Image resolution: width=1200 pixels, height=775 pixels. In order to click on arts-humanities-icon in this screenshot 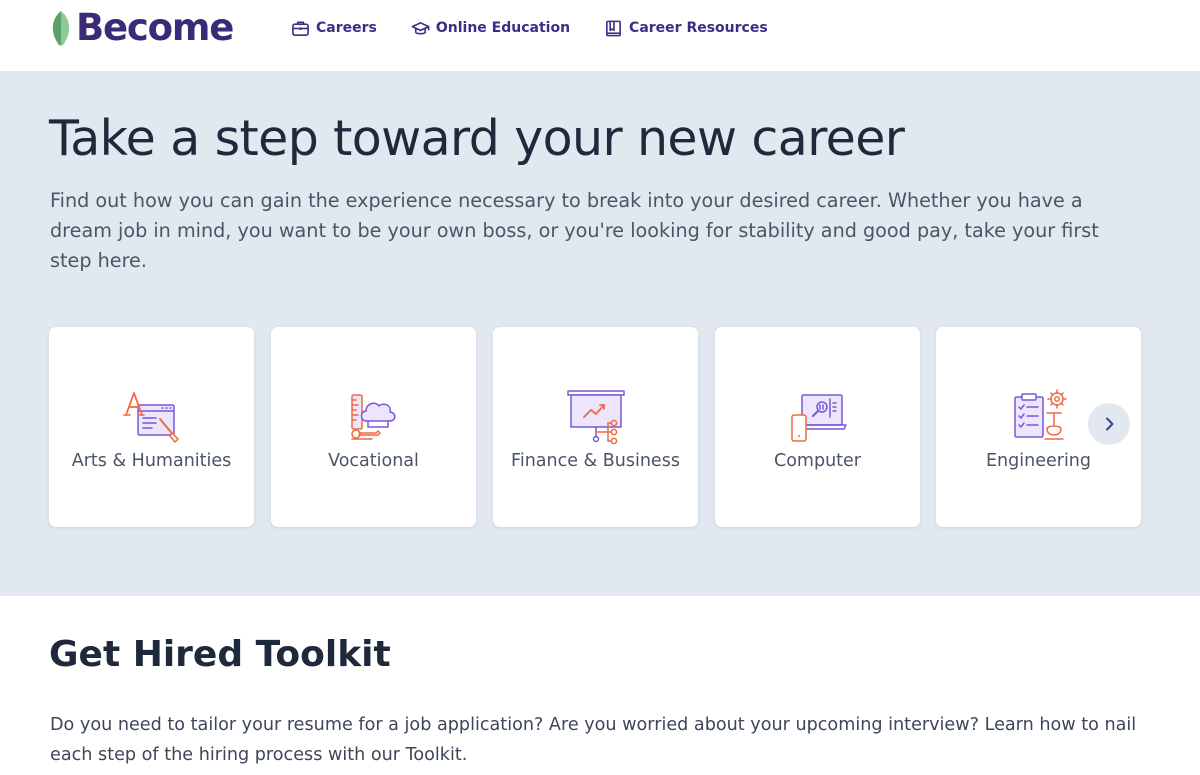, I will do `click(150, 417)`.